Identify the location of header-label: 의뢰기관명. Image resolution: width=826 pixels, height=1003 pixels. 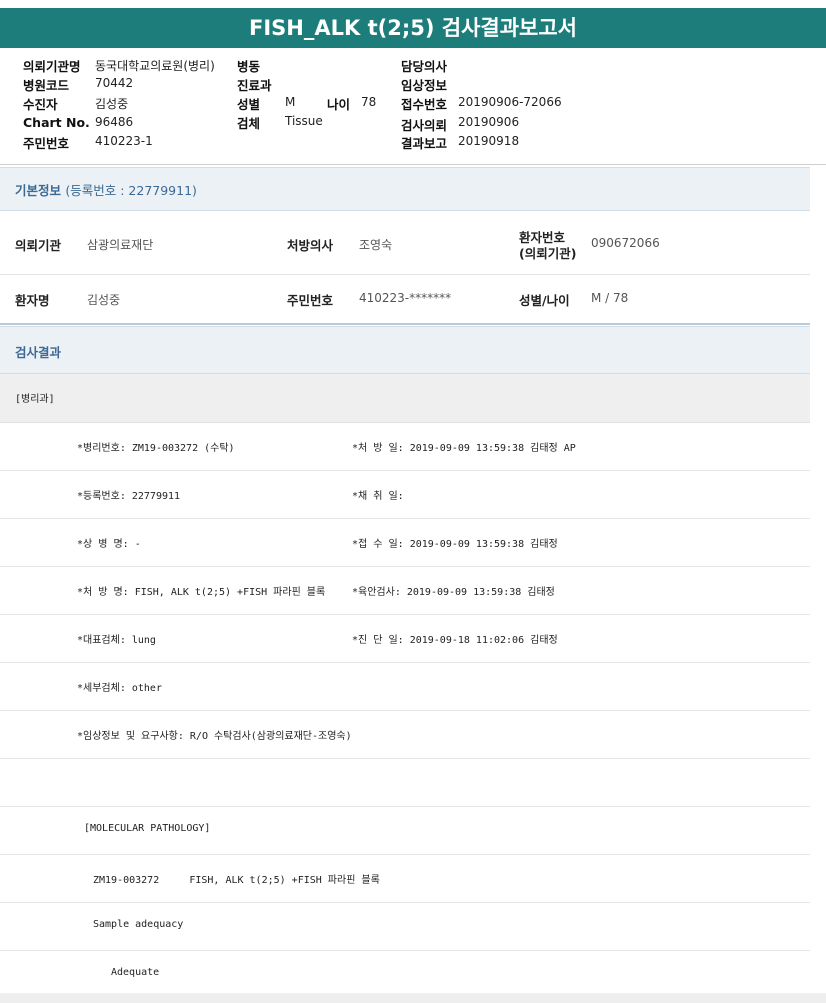
(52, 66).